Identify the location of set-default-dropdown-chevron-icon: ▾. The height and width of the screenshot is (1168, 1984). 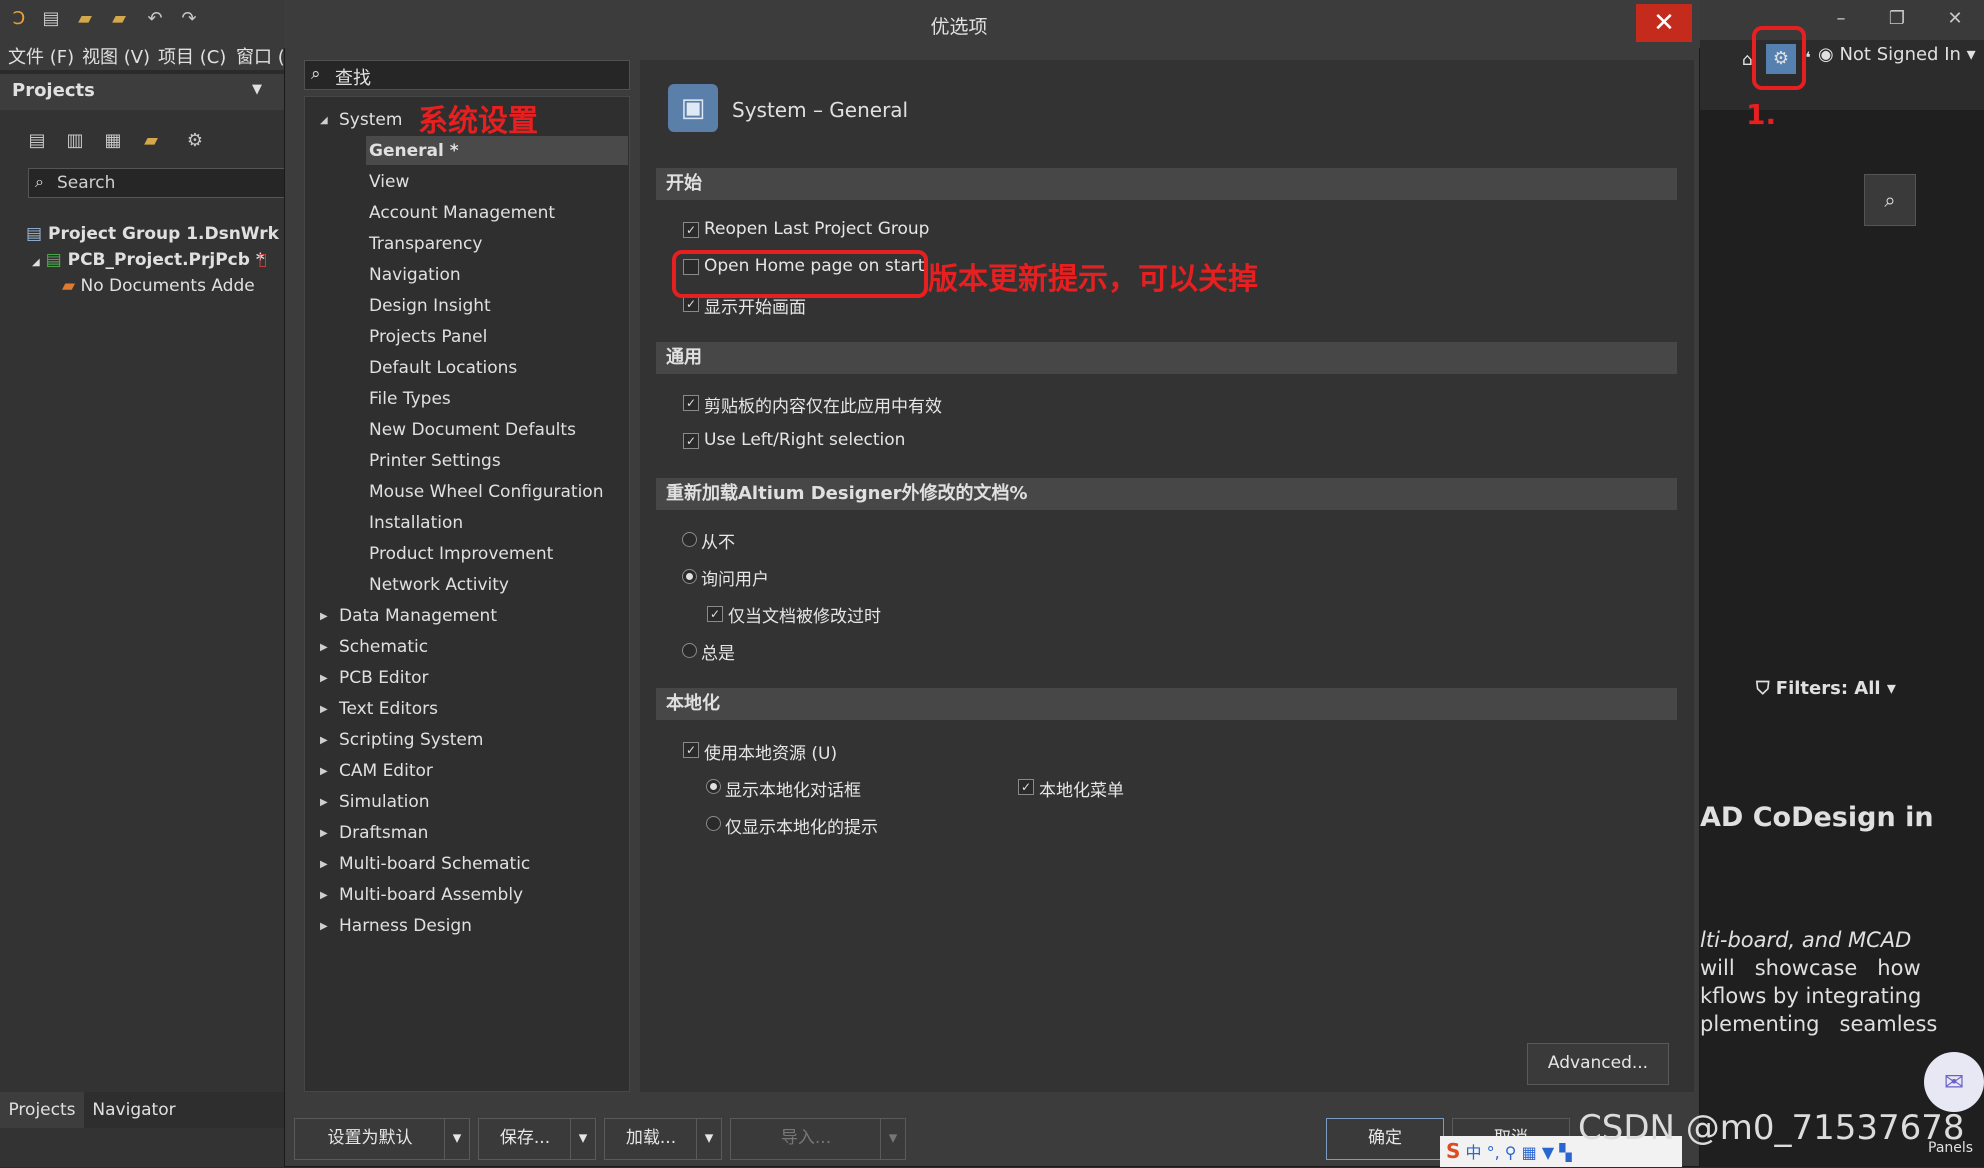
(457, 1139).